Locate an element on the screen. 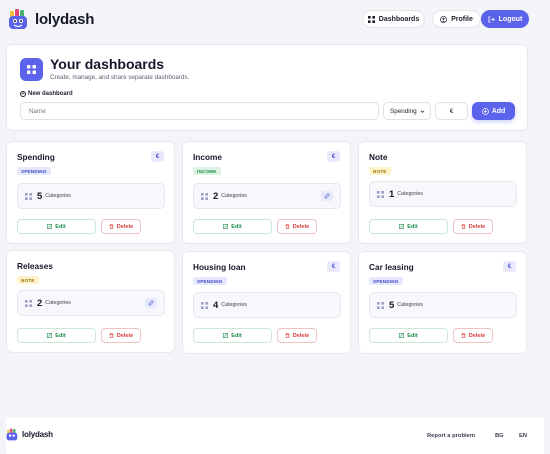 This screenshot has width=550, height=454. dashboard-type-select: Spending is located at coordinates (407, 111).